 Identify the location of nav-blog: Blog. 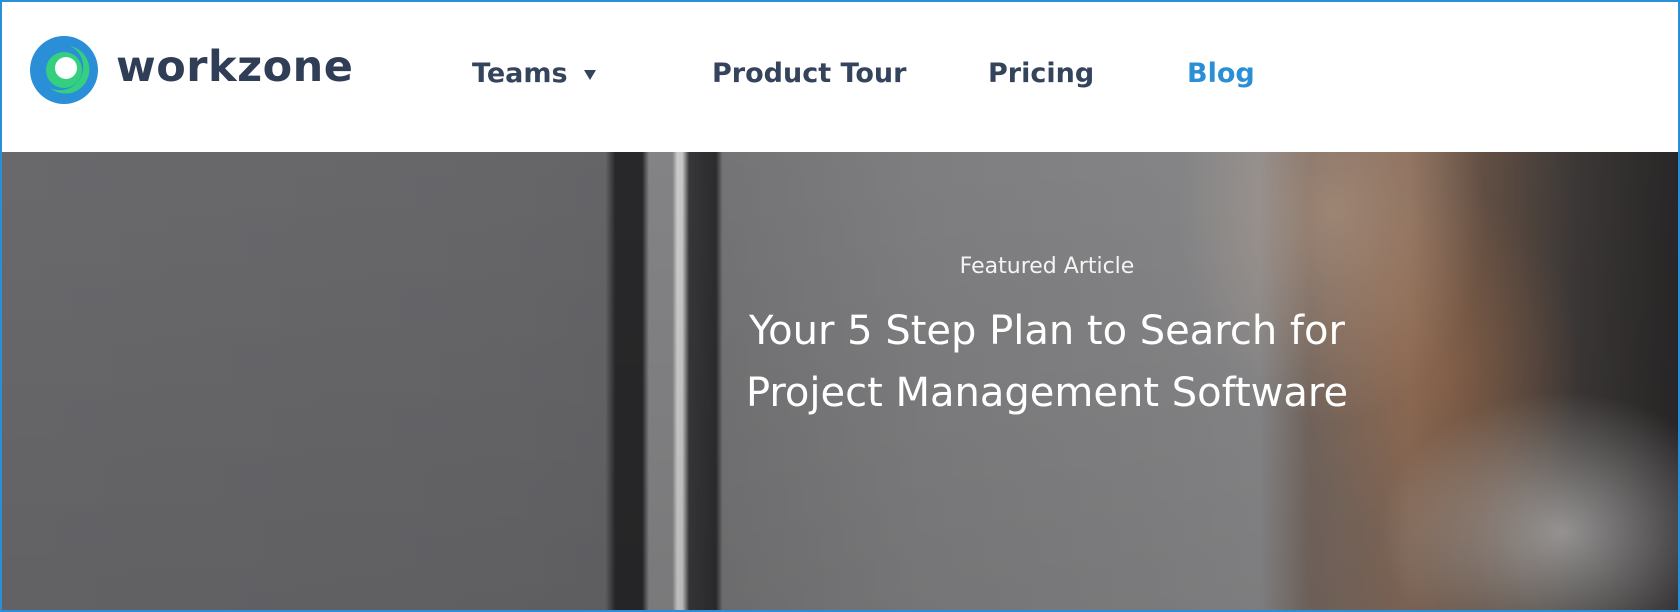
(1221, 74).